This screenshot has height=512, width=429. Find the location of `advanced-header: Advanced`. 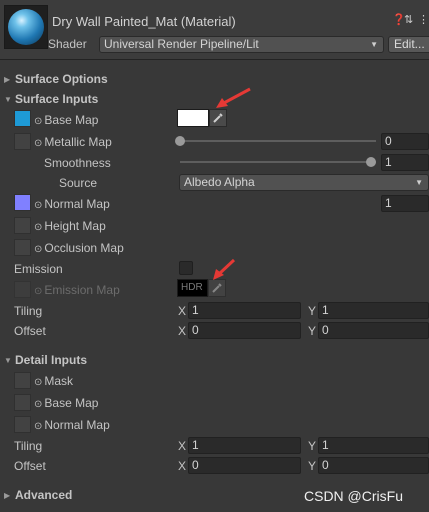

advanced-header: Advanced is located at coordinates (43, 495).